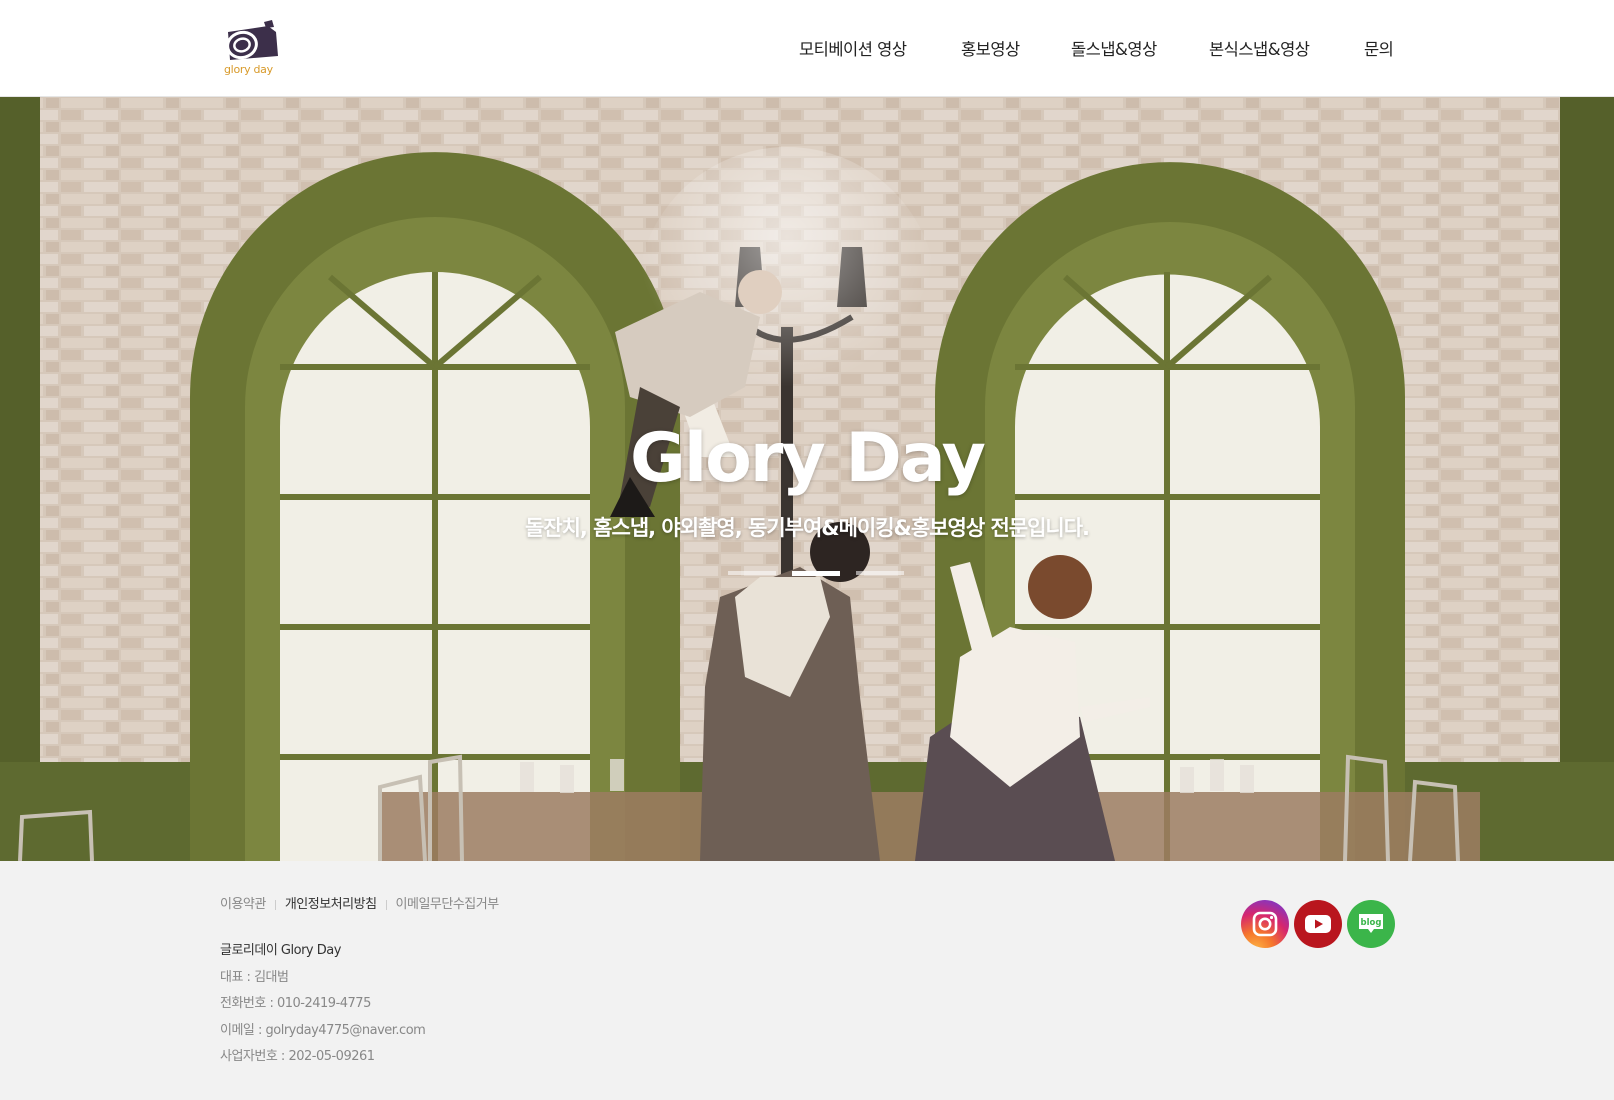 Image resolution: width=1614 pixels, height=1100 pixels. I want to click on slide-pager, so click(818, 573).